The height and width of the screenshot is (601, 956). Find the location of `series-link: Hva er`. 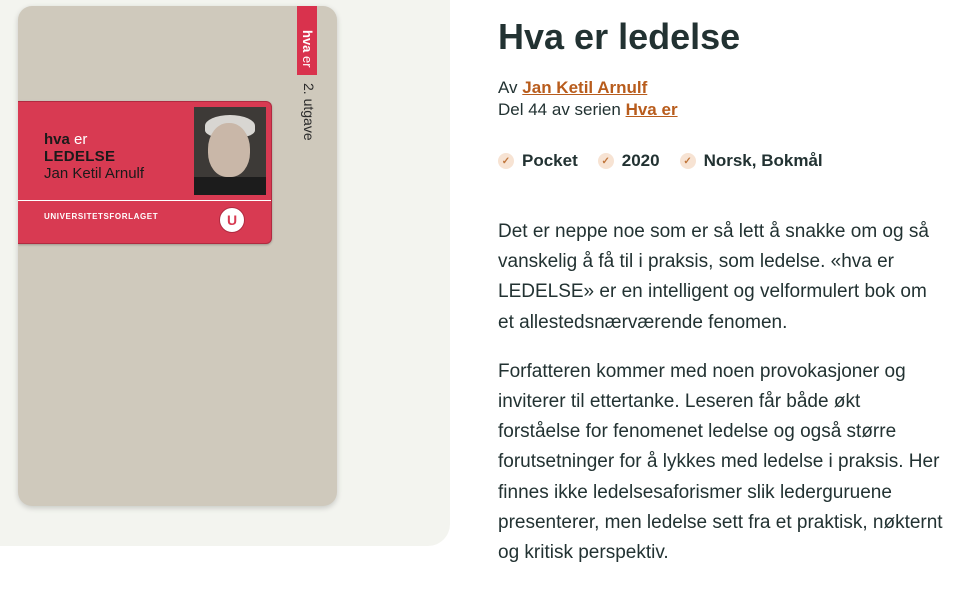

series-link: Hva er is located at coordinates (652, 109).